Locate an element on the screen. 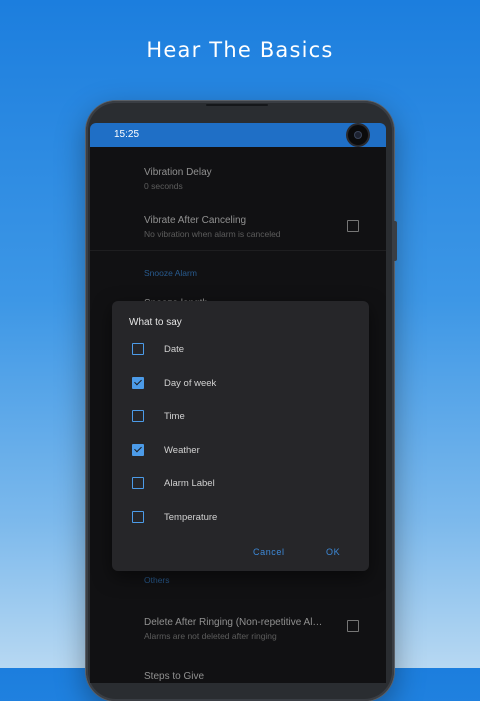 Image resolution: width=480 pixels, height=701 pixels. option-time: Time is located at coordinates (240, 417).